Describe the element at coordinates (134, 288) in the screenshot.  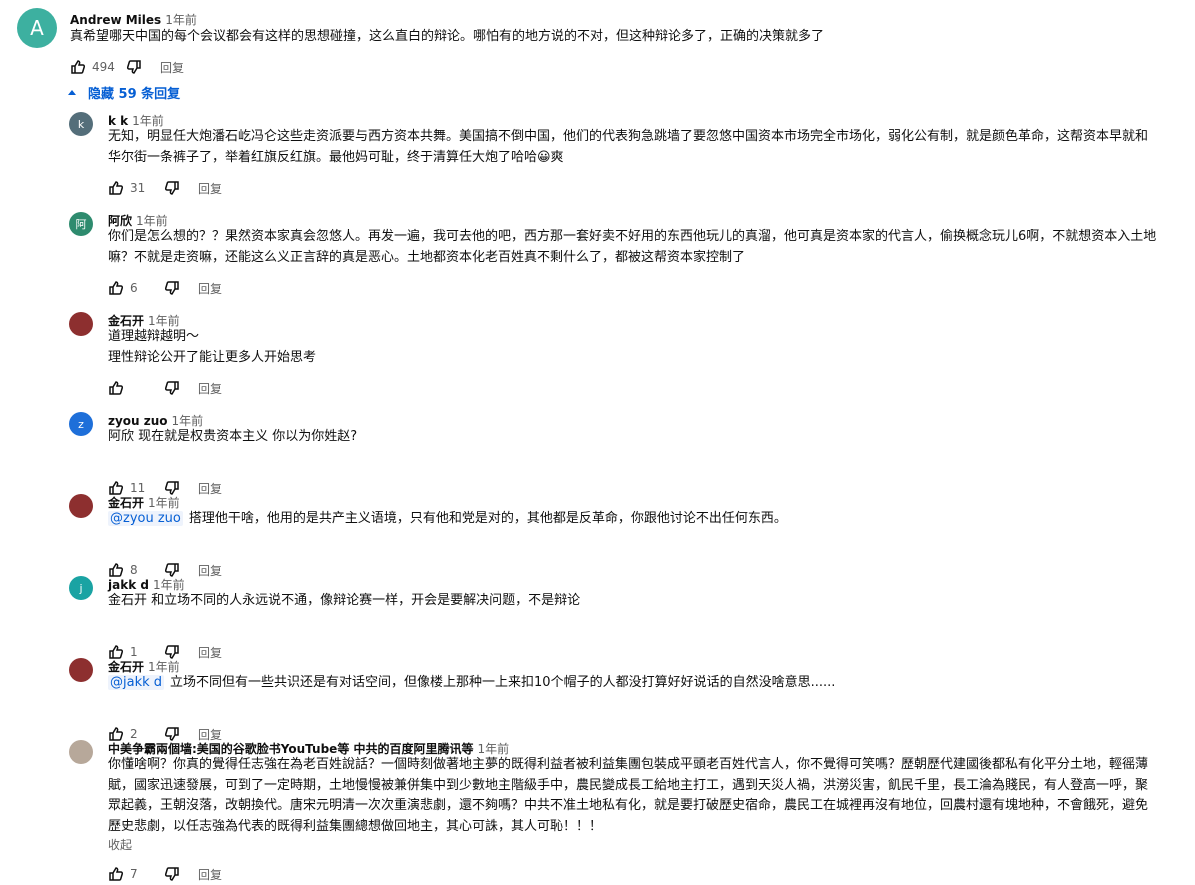
I see `like-count: 6` at that location.